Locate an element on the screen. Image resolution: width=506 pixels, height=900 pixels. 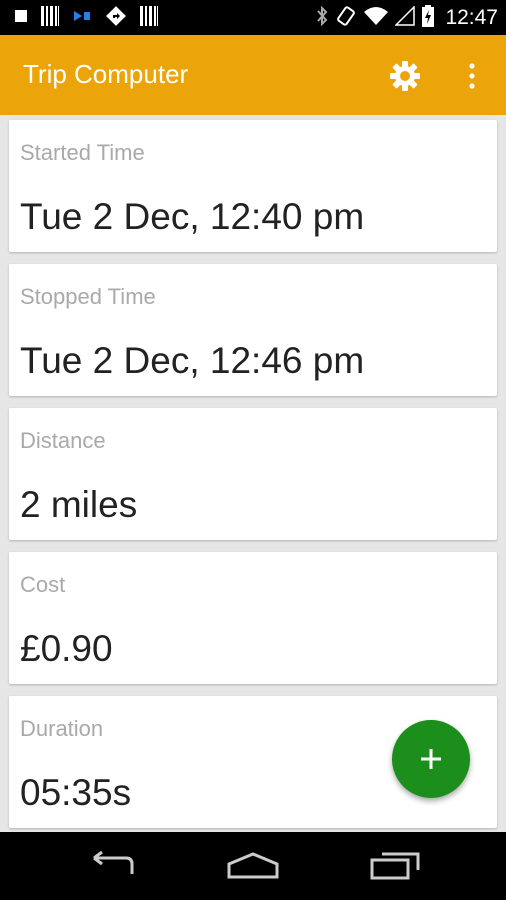
directions-icon is located at coordinates (116, 18).